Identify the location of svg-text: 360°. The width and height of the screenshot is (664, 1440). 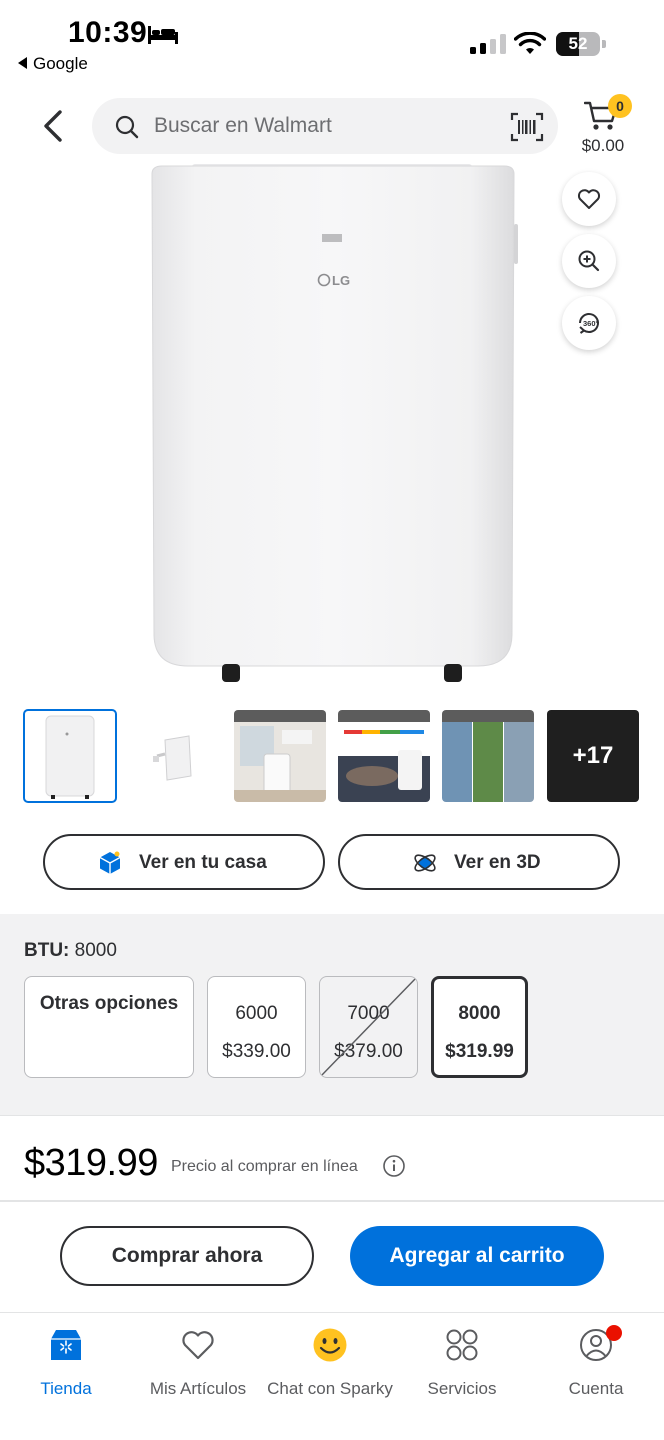
(591, 323).